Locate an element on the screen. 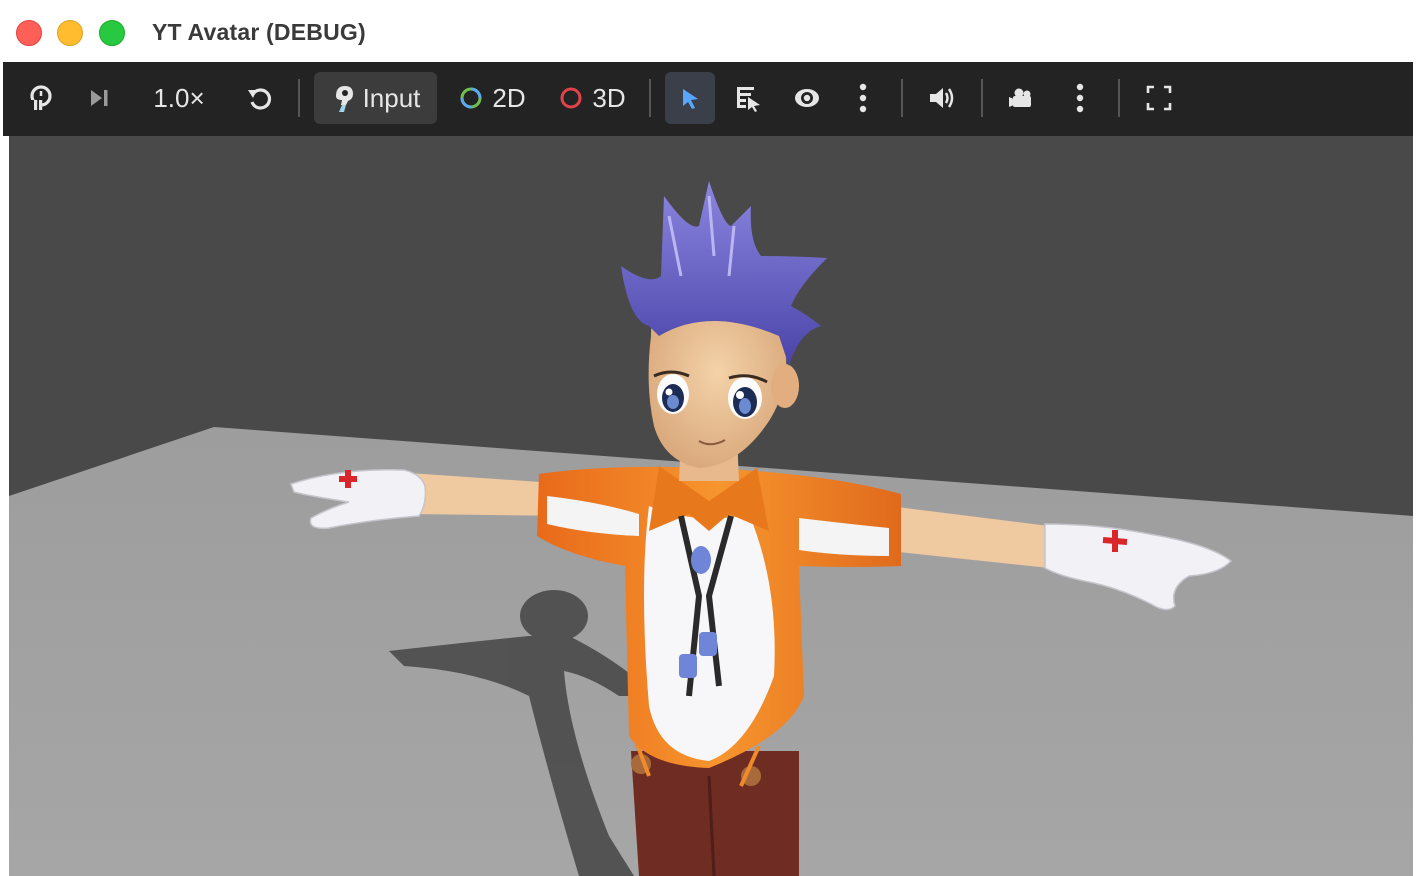 Image resolution: width=1416 pixels, height=876 pixels. reload-icon is located at coordinates (260, 99).